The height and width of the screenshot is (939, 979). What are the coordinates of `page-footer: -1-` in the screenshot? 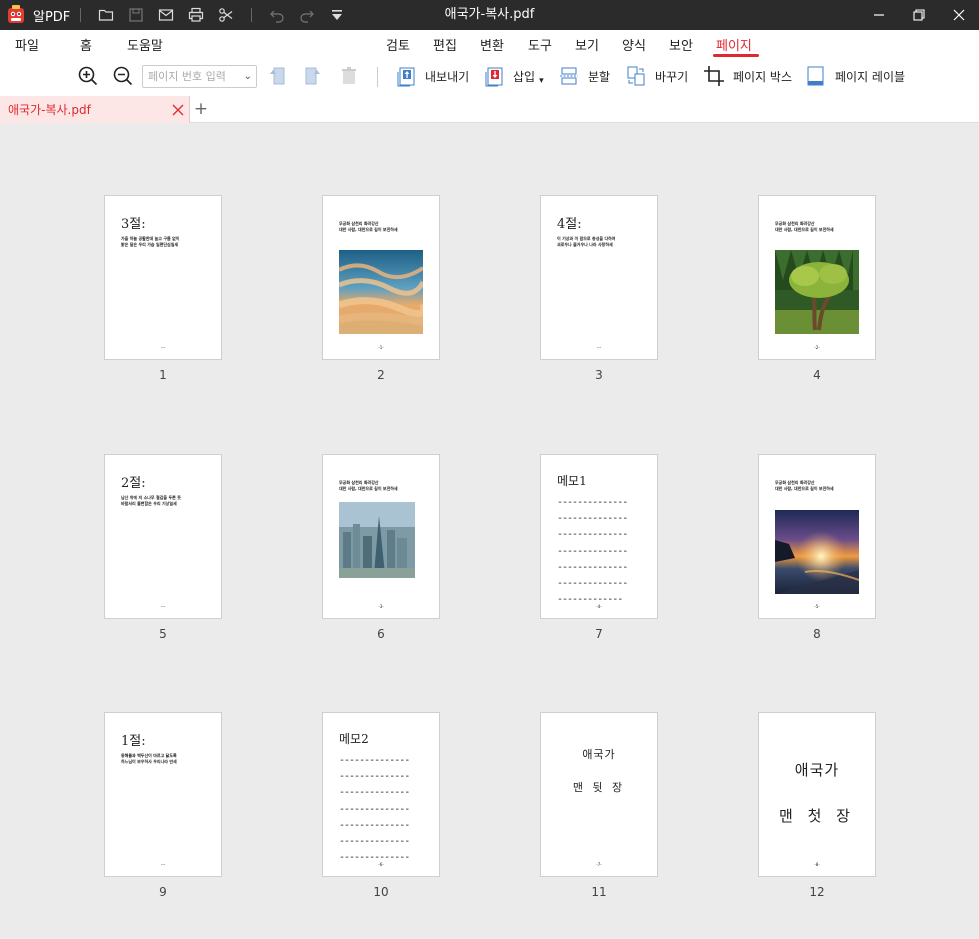 It's located at (381, 347).